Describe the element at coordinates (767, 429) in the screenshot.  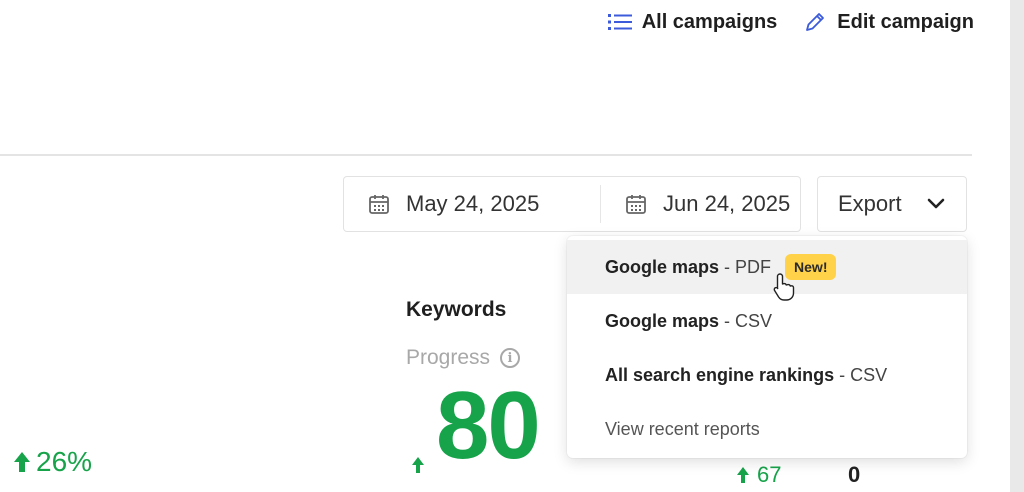
I see `view-recent-reports: View recent reports` at that location.